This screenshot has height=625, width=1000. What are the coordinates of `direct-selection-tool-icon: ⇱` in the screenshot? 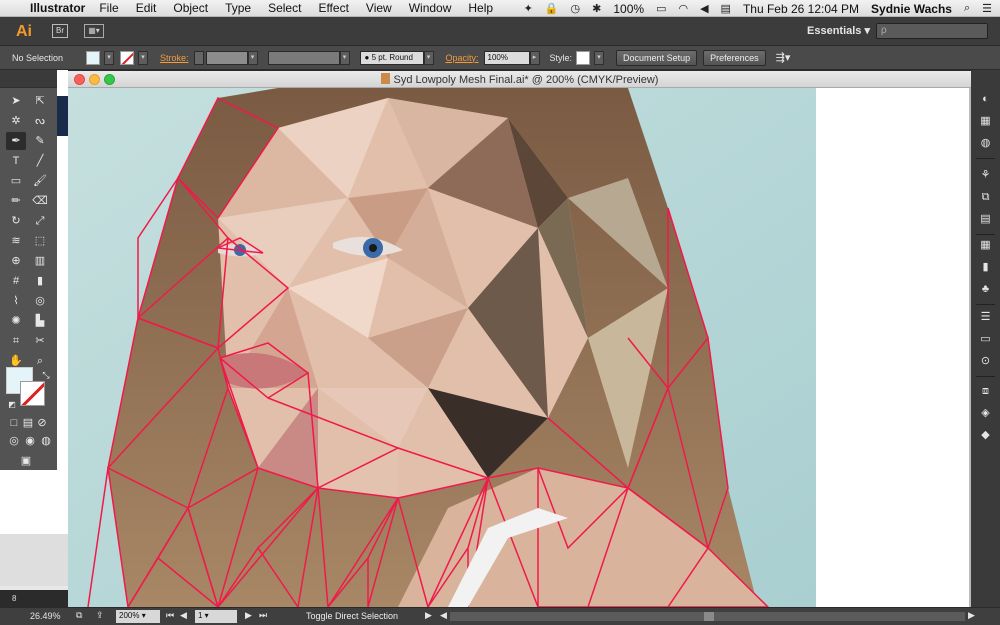 It's located at (40, 101).